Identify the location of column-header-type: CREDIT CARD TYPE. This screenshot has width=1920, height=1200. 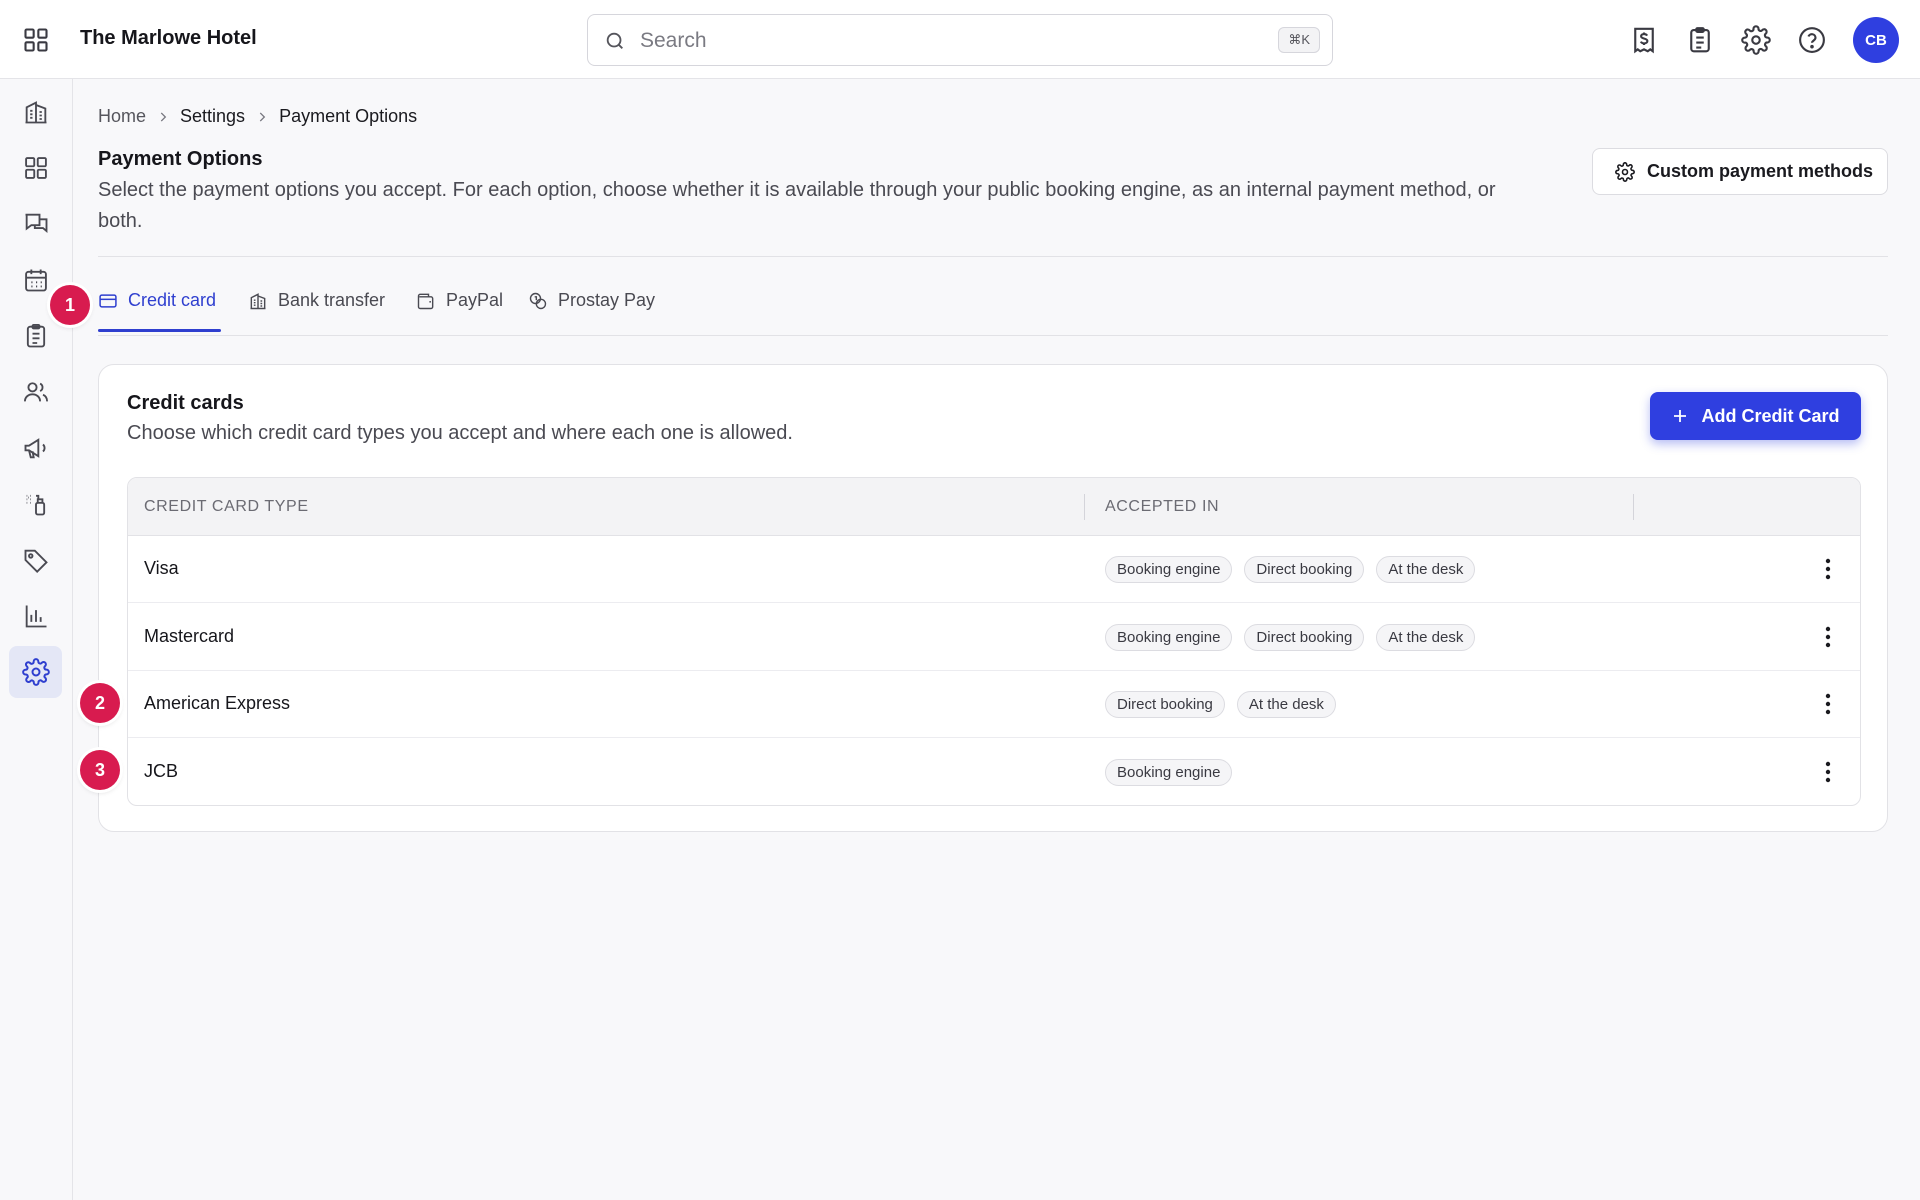
(226, 506).